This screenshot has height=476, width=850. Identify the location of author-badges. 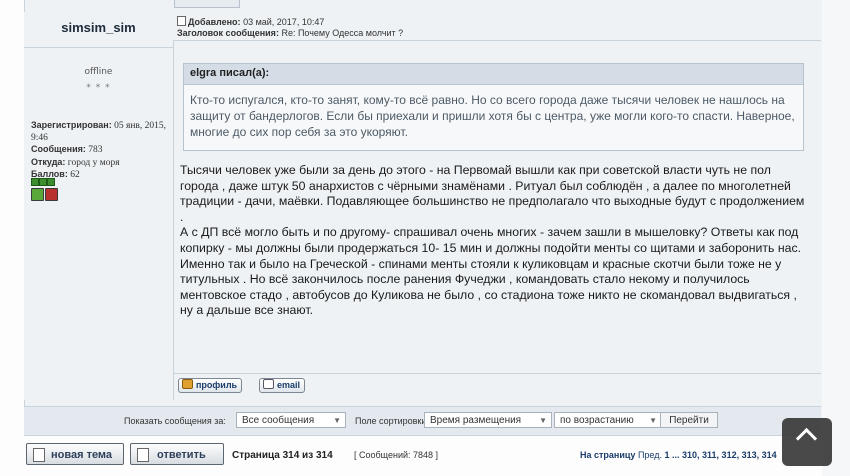
(61, 190).